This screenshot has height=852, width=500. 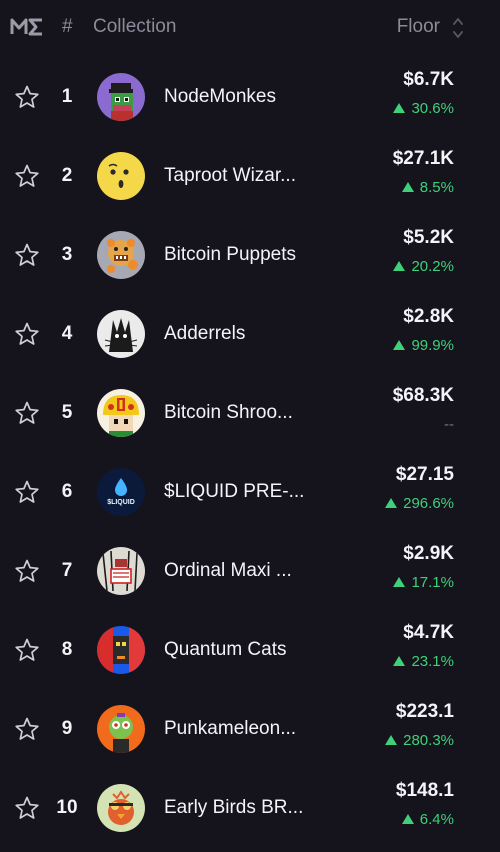 I want to click on collection-row: 5 Bitcoin Shroo... $68.3K --, so click(x=250, y=413).